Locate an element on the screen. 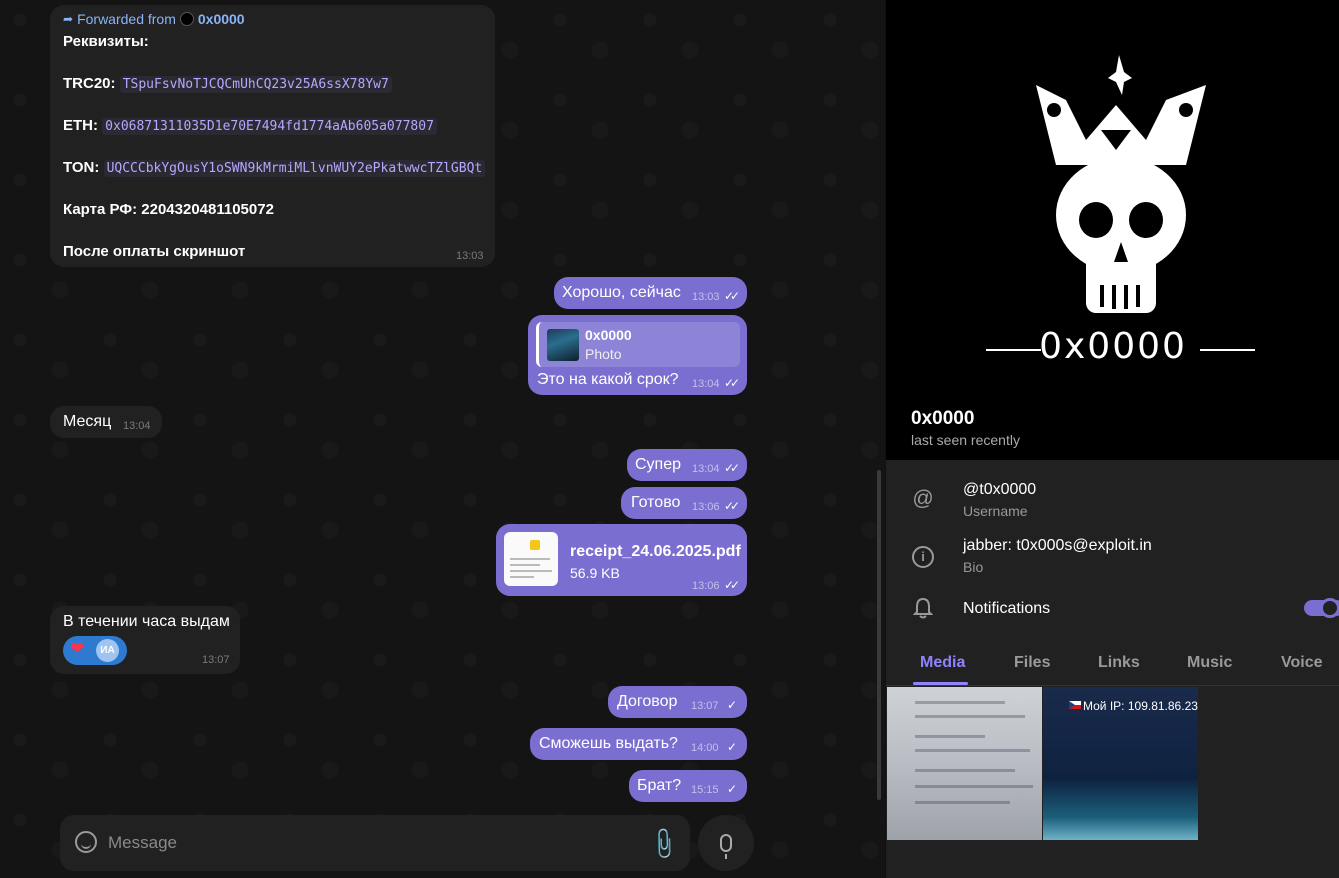 The image size is (1339, 878). message-composer: 📎 is located at coordinates (375, 843).